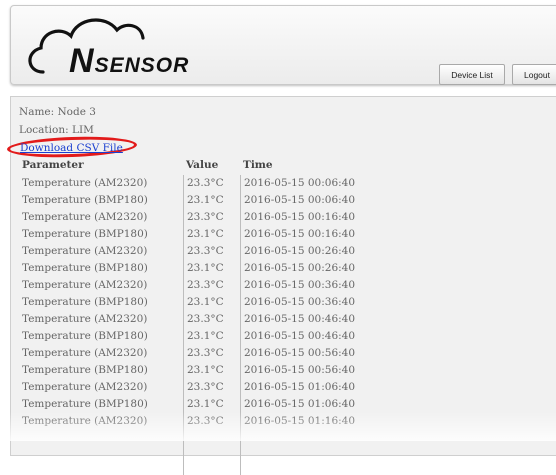 The width and height of the screenshot is (556, 475). What do you see at coordinates (283, 167) in the screenshot?
I see `table-header: Parameter Value Time` at bounding box center [283, 167].